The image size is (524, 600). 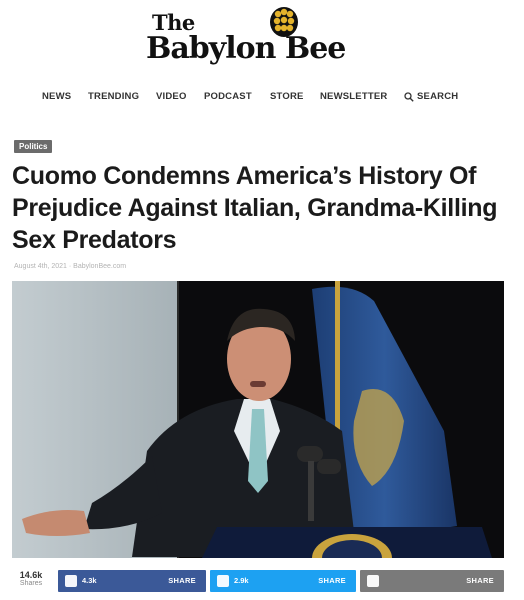 What do you see at coordinates (480, 580) in the screenshot?
I see `email-share-label: SHARE` at bounding box center [480, 580].